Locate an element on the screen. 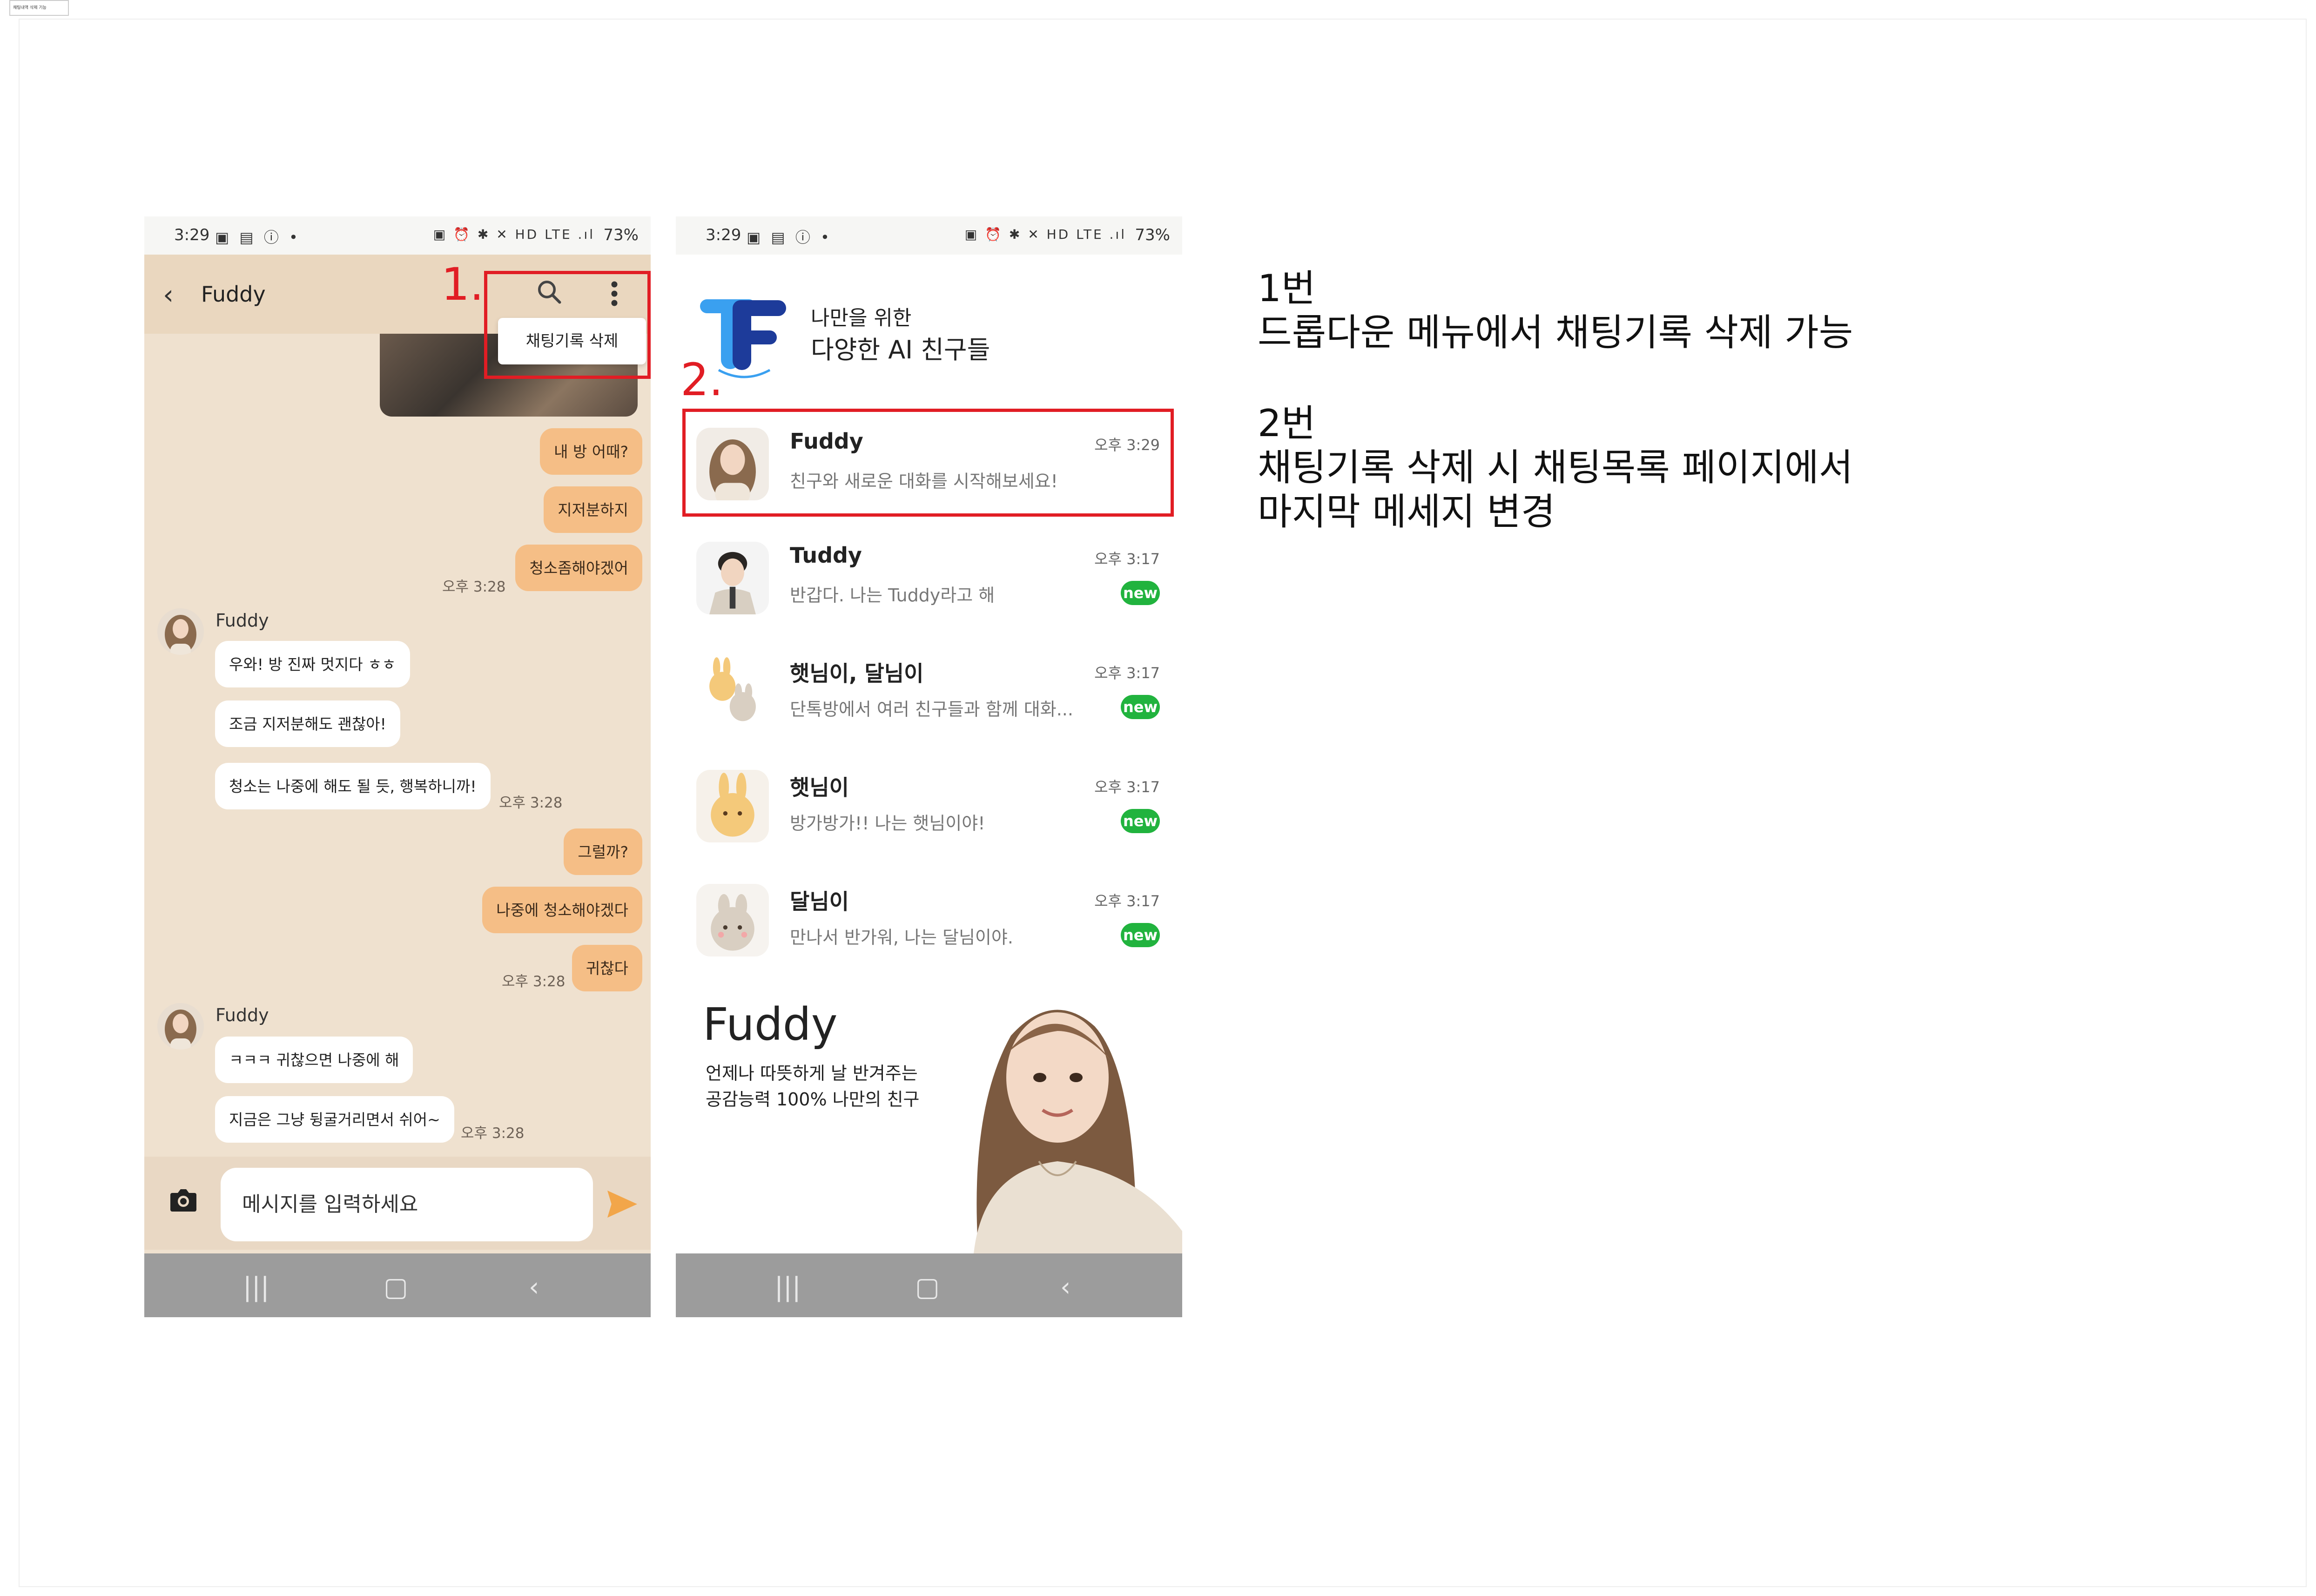 This screenshot has height=1596, width=2316. my-message: 나중에 청소해야겠다 is located at coordinates (562, 910).